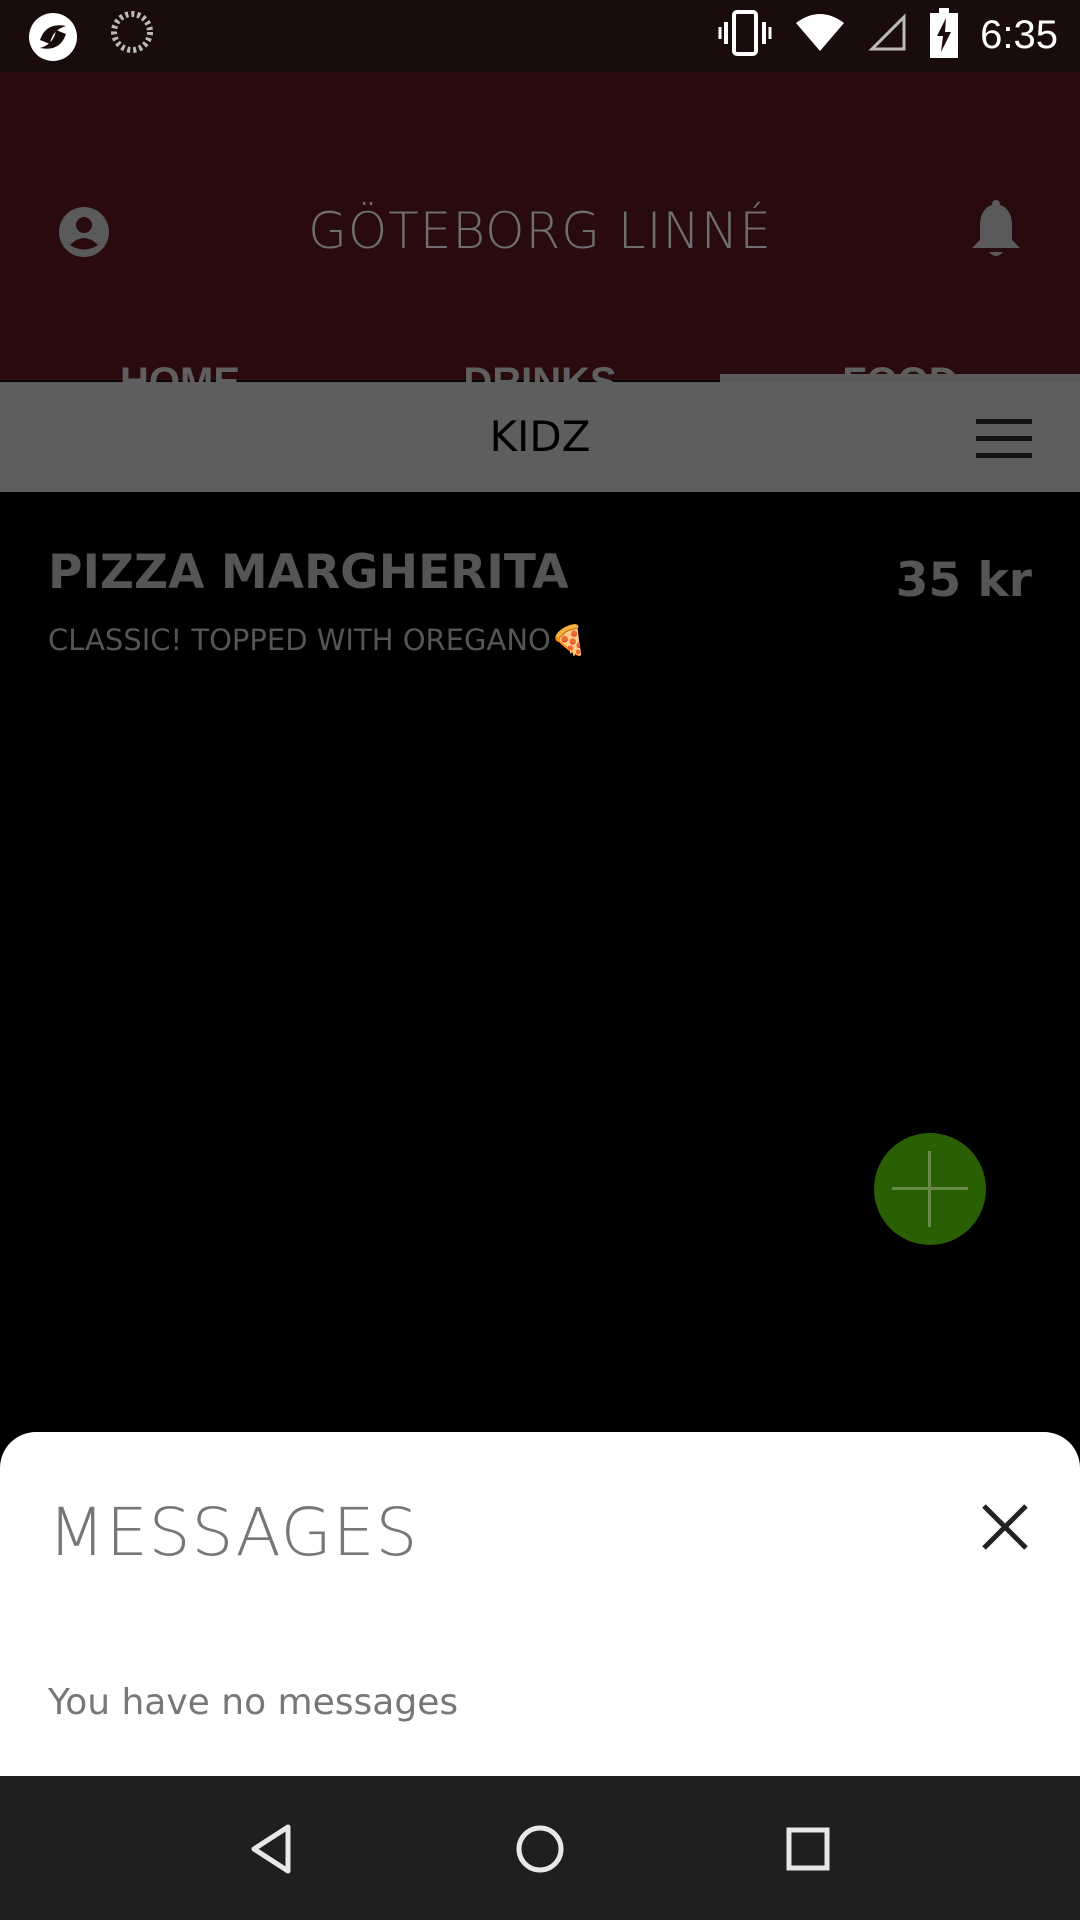  What do you see at coordinates (53, 39) in the screenshot?
I see `app-notification-icon` at bounding box center [53, 39].